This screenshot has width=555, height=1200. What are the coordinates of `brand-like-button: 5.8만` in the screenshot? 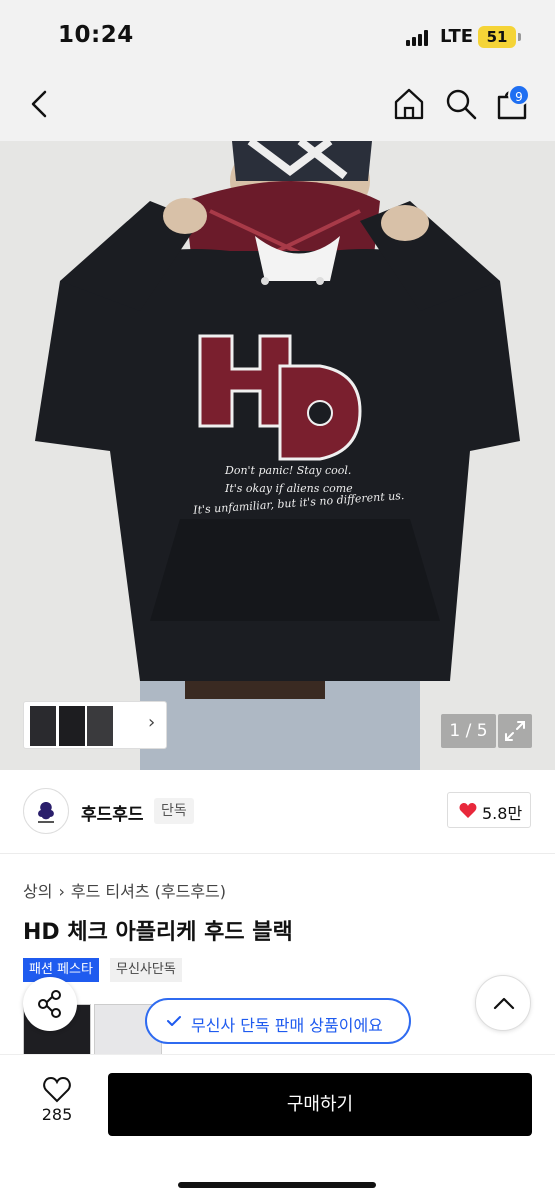 It's located at (489, 810).